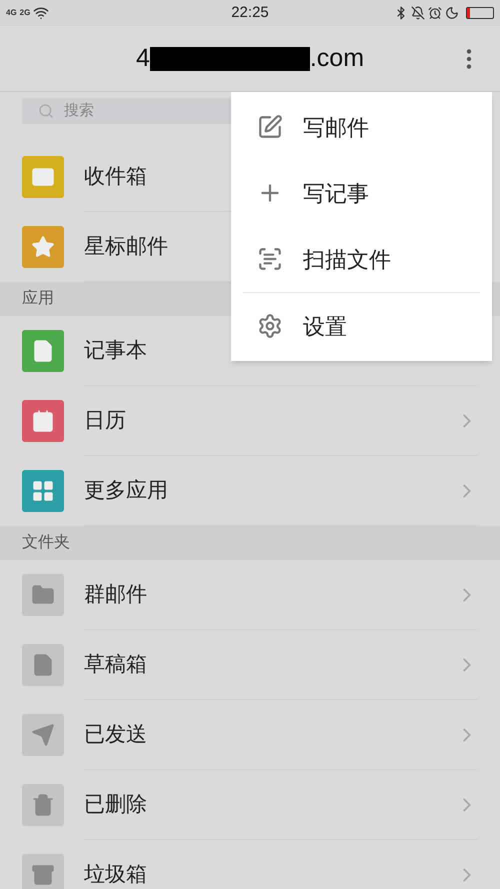 Image resolution: width=500 pixels, height=889 pixels. Describe the element at coordinates (41, 13) in the screenshot. I see `wifi-icon` at that location.